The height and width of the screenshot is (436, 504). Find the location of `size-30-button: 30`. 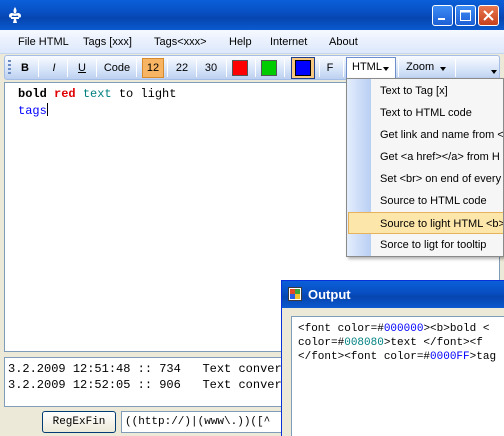

size-30-button: 30 is located at coordinates (211, 68).